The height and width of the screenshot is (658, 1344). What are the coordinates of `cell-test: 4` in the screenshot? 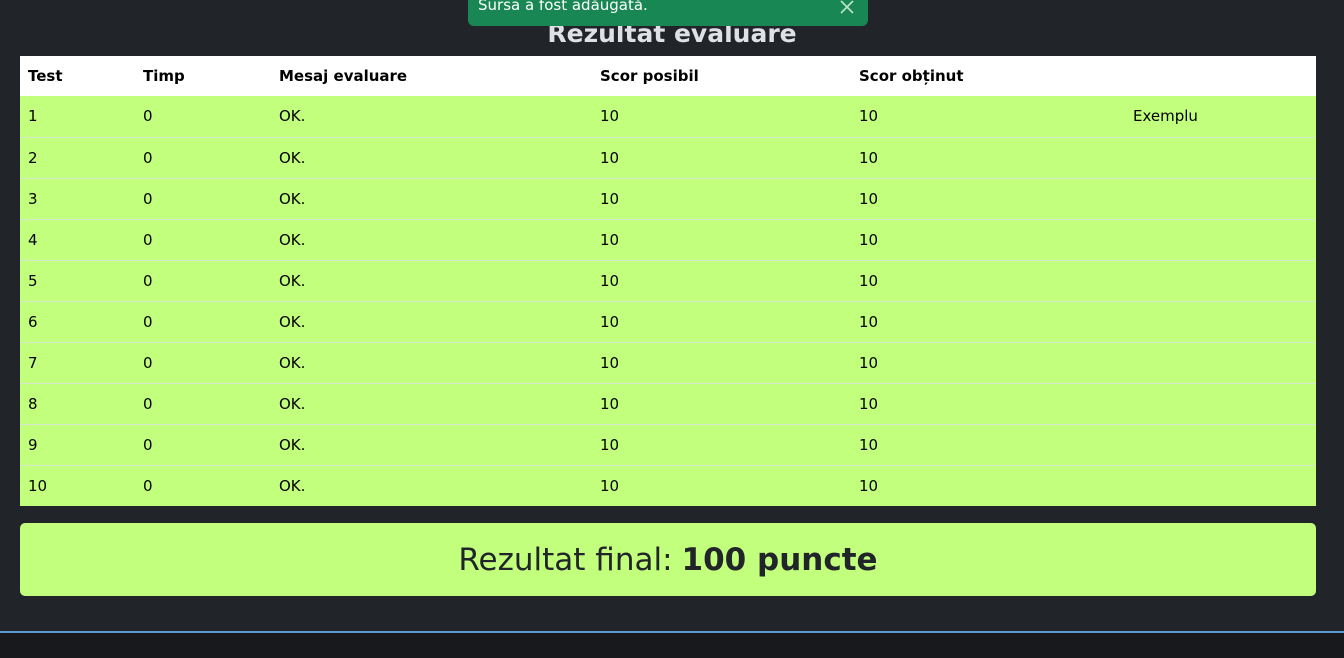 It's located at (77, 239).